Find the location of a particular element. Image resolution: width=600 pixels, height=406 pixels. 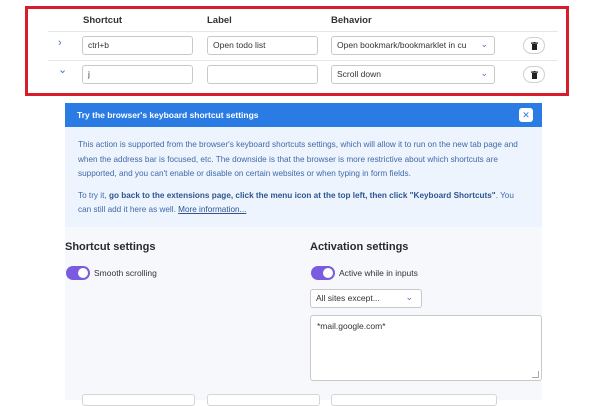

smooth-scrolling-toggle is located at coordinates (78, 273).